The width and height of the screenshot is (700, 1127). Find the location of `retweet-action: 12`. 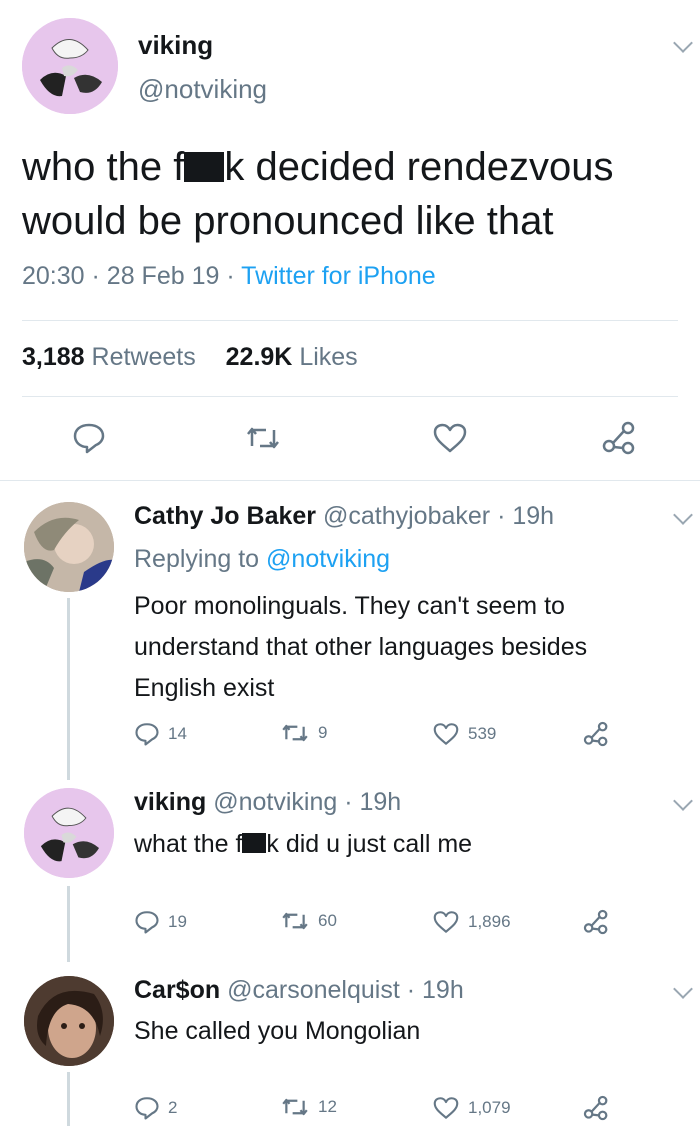

retweet-action: 12 is located at coordinates (308, 1107).